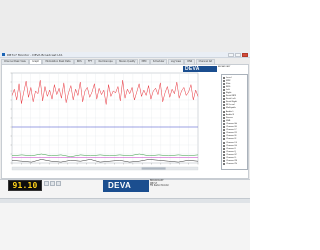  What do you see at coordinates (125, 200) in the screenshot?
I see `status-bar` at bounding box center [125, 200].